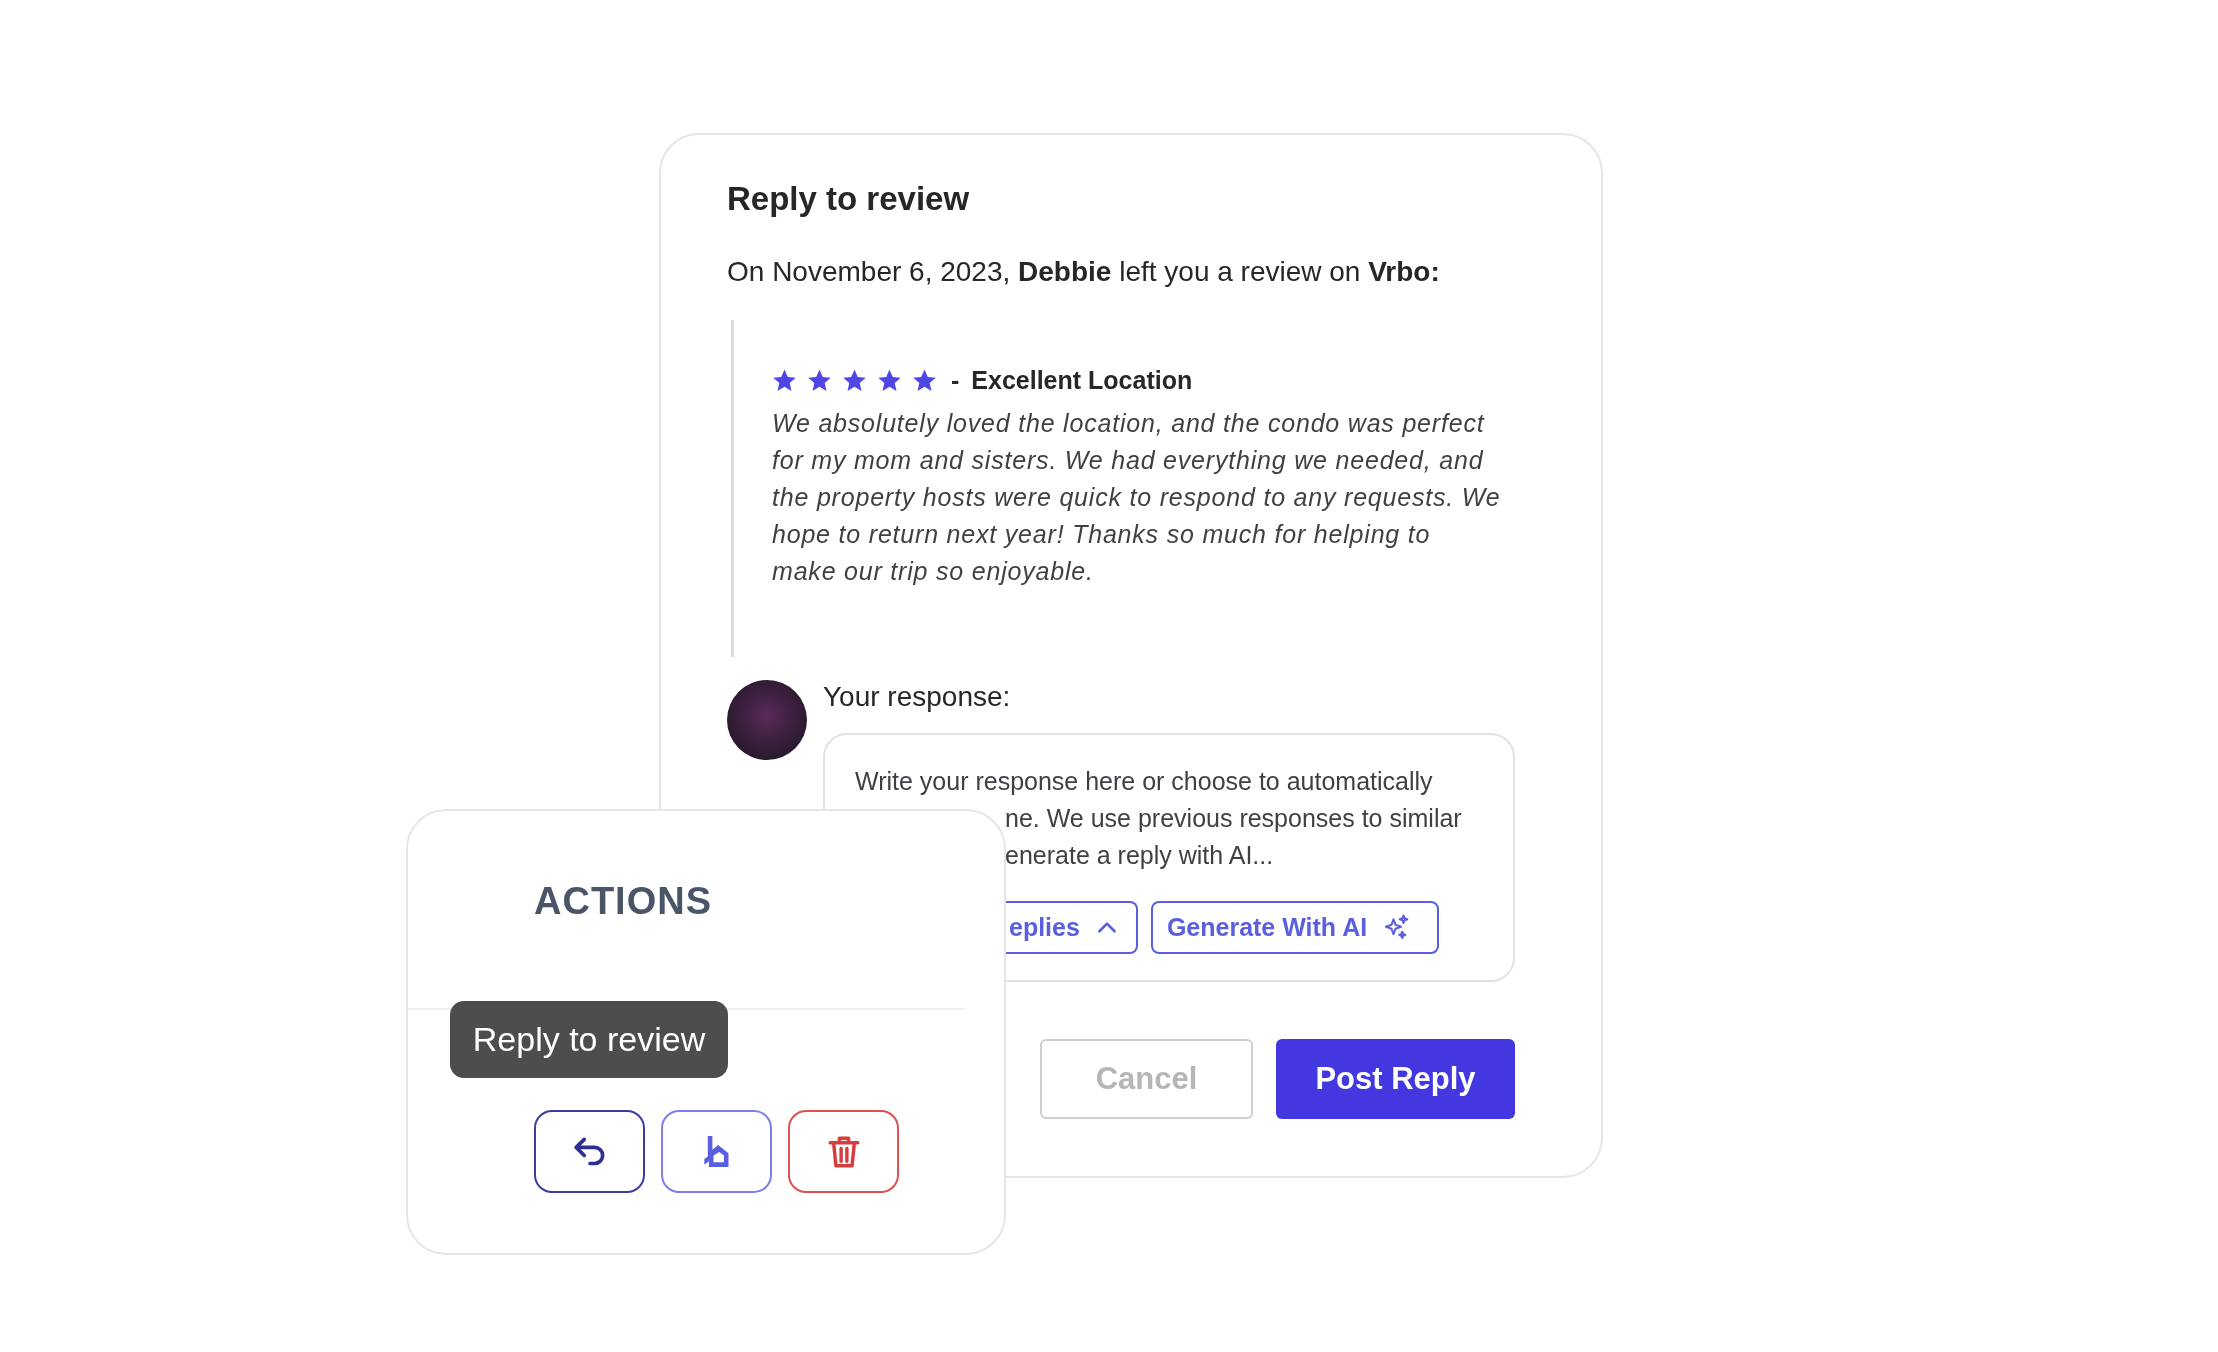 The height and width of the screenshot is (1352, 2218). I want to click on post-reply-button: Post Reply, so click(1395, 1079).